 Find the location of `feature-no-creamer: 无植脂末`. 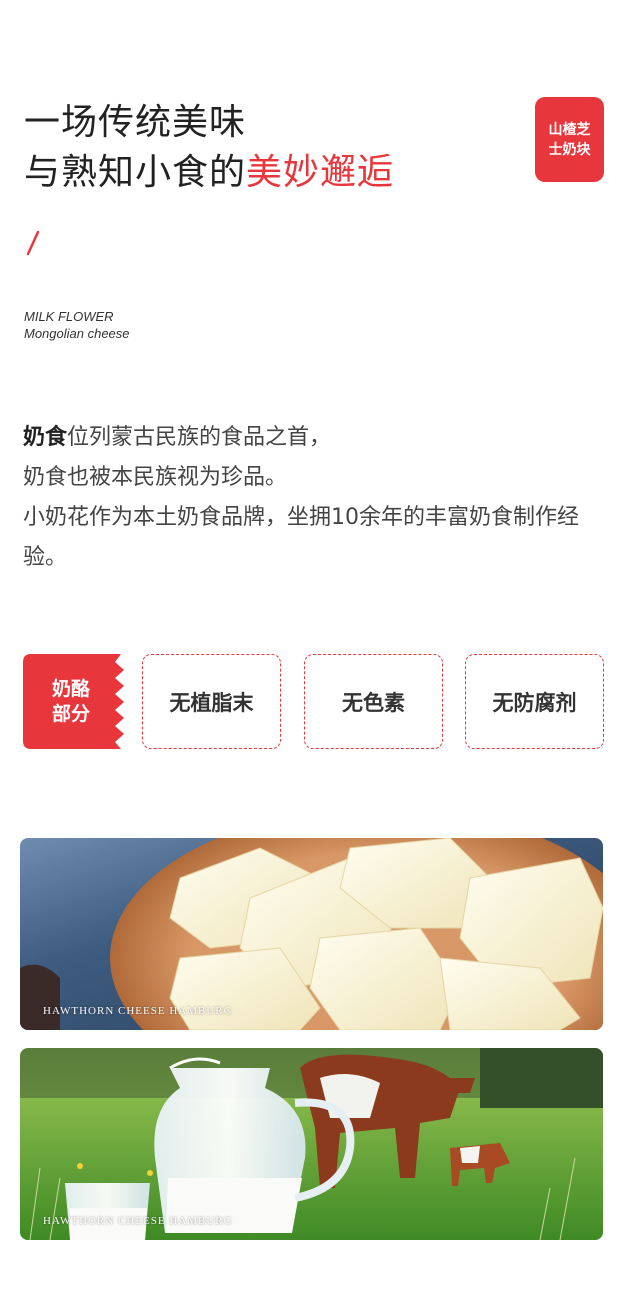

feature-no-creamer: 无植脂末 is located at coordinates (211, 701).